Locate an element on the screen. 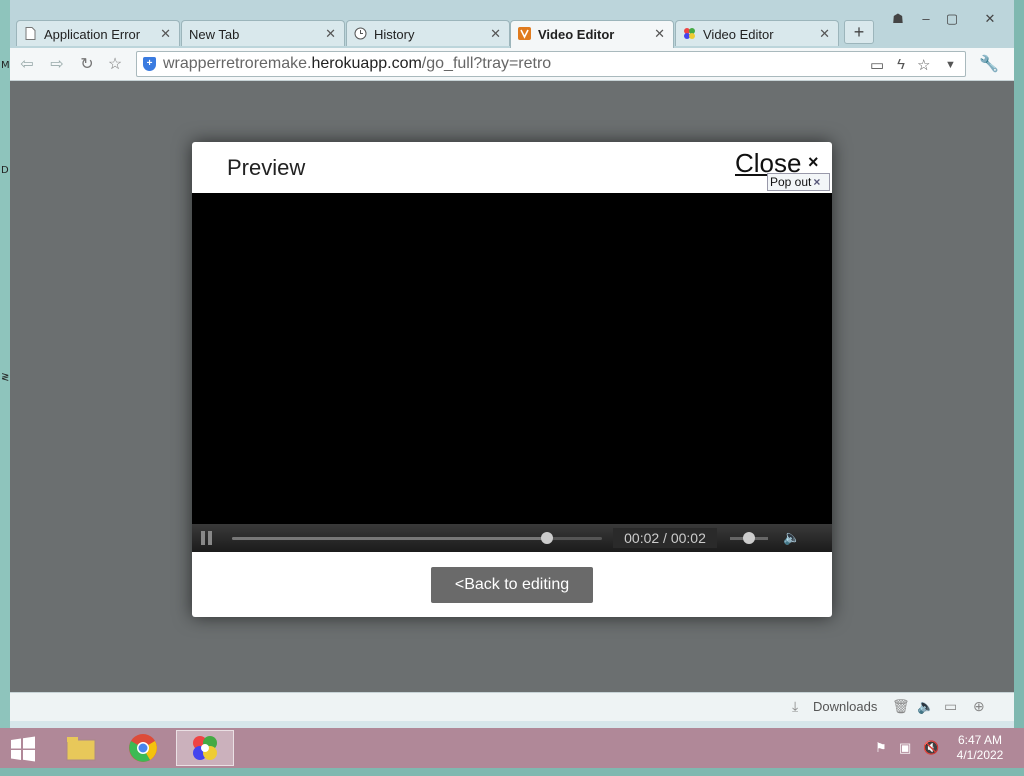  history-clock-icon is located at coordinates (360, 33).